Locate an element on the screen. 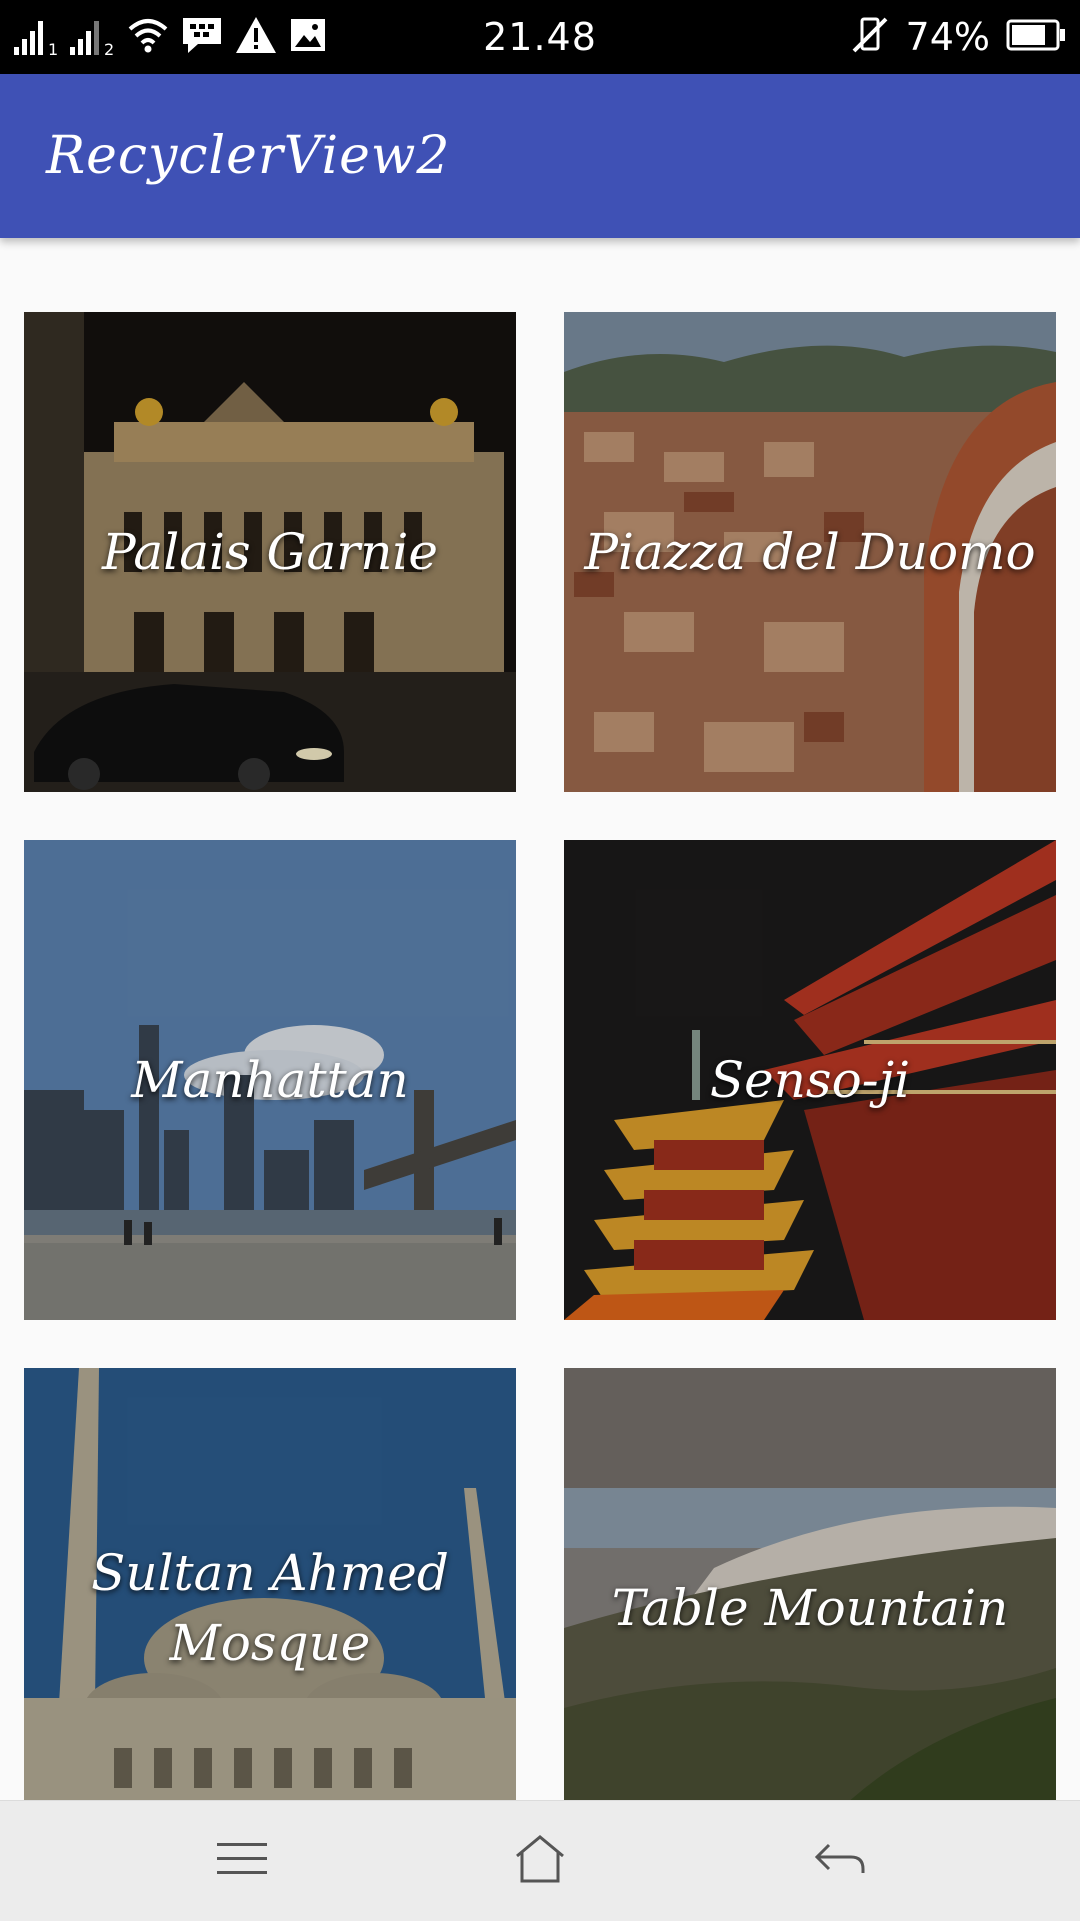 This screenshot has height=1921, width=1080. system-nav-bar is located at coordinates (540, 1860).